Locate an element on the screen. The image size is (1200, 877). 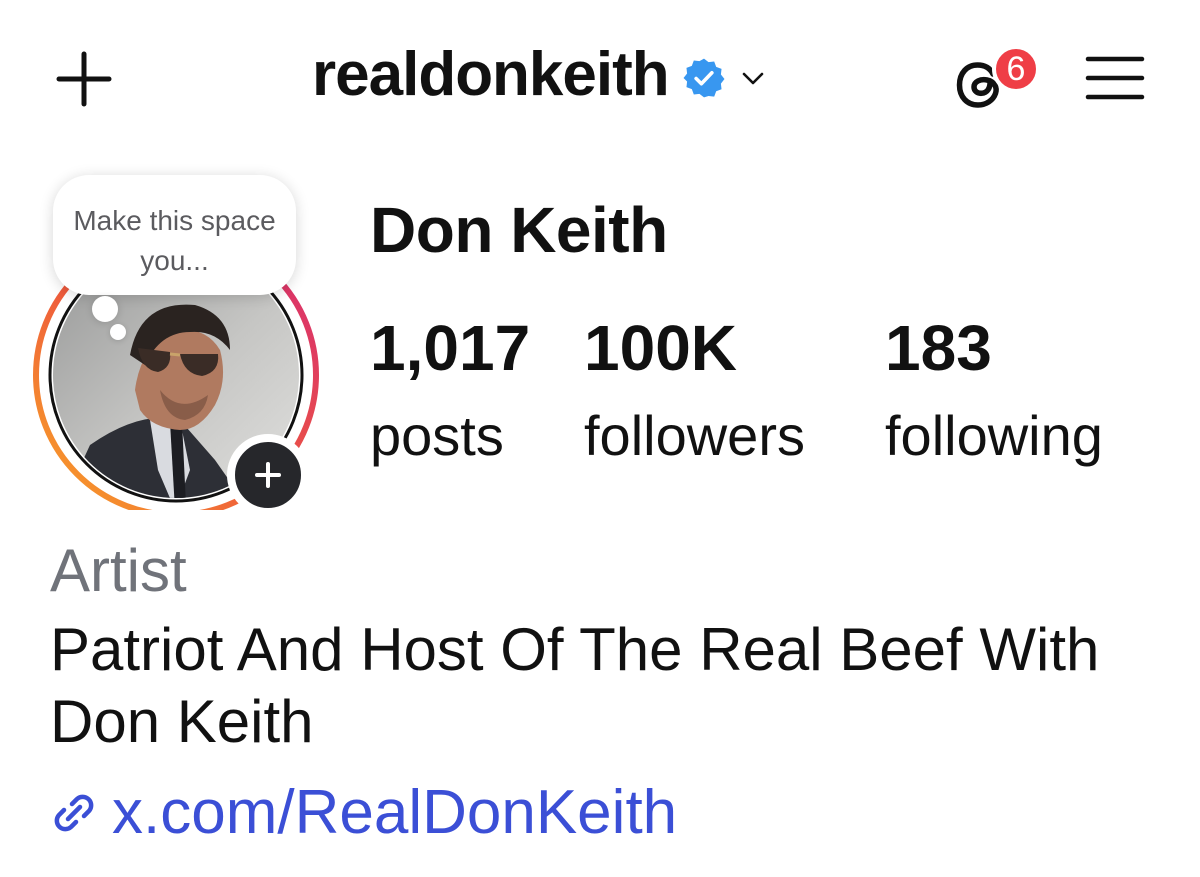
add-story-button is located at coordinates (268, 475).